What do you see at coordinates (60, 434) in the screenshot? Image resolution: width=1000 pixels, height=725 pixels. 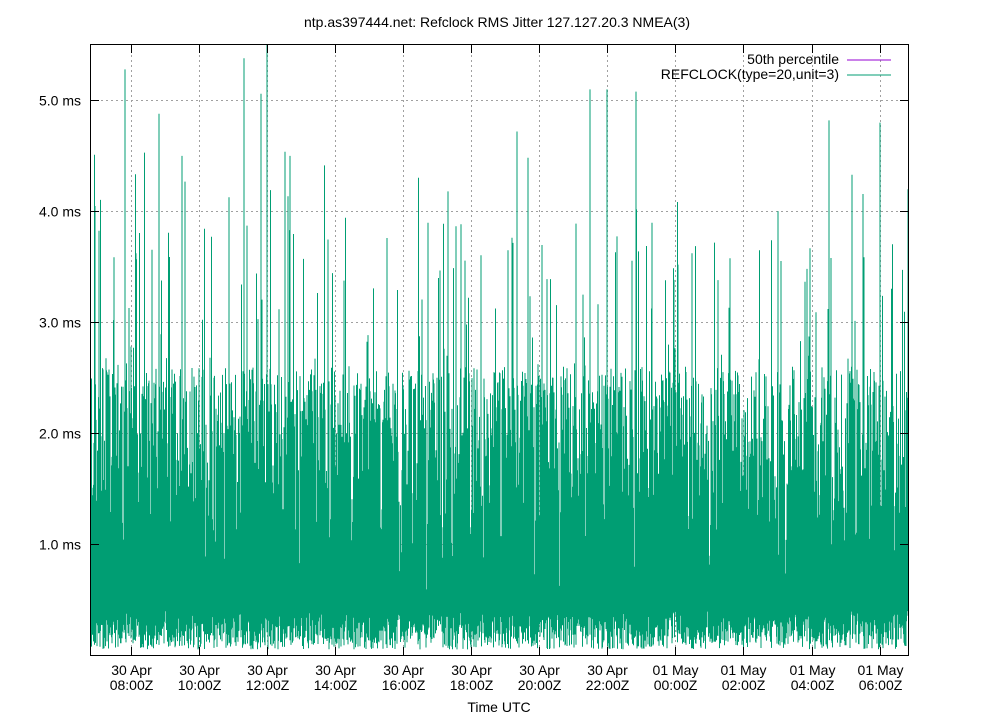 I see `y-tick-label: 2.0 ms` at bounding box center [60, 434].